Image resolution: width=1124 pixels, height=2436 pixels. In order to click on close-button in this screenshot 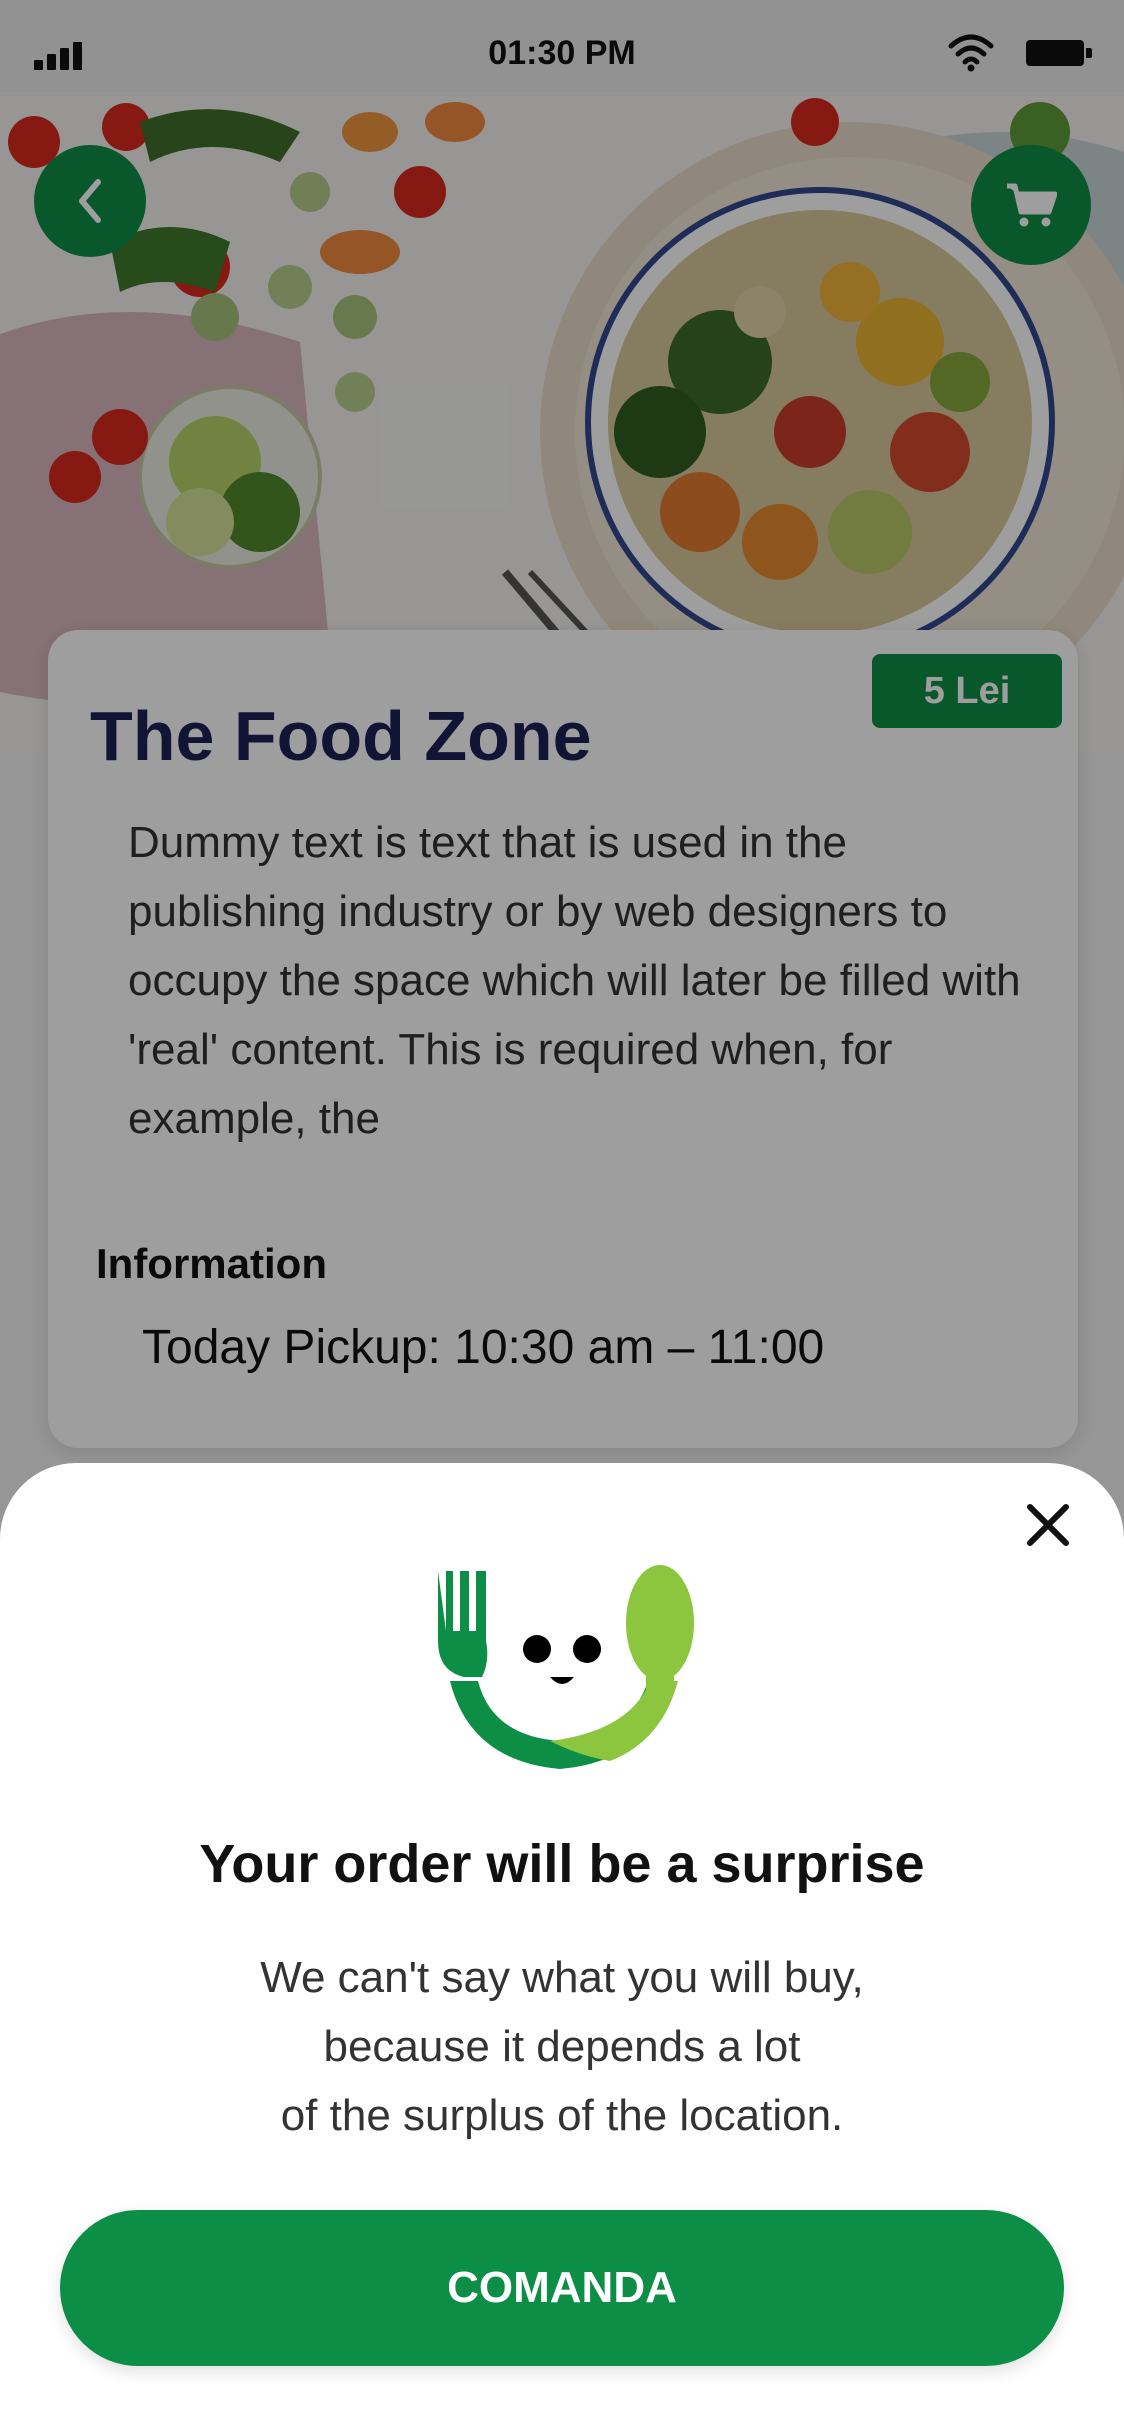, I will do `click(1048, 1525)`.